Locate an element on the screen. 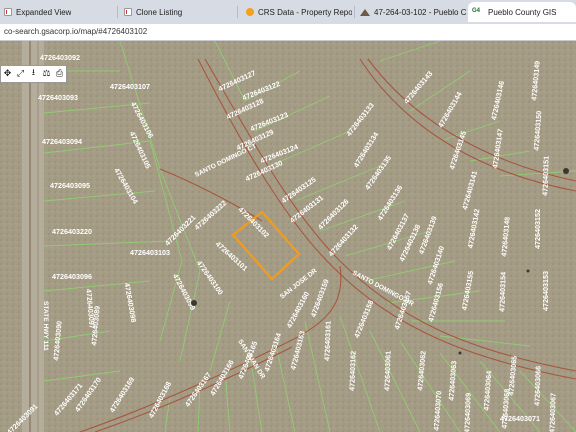  tab-title: Pueblo County GIS is located at coordinates (522, 12).